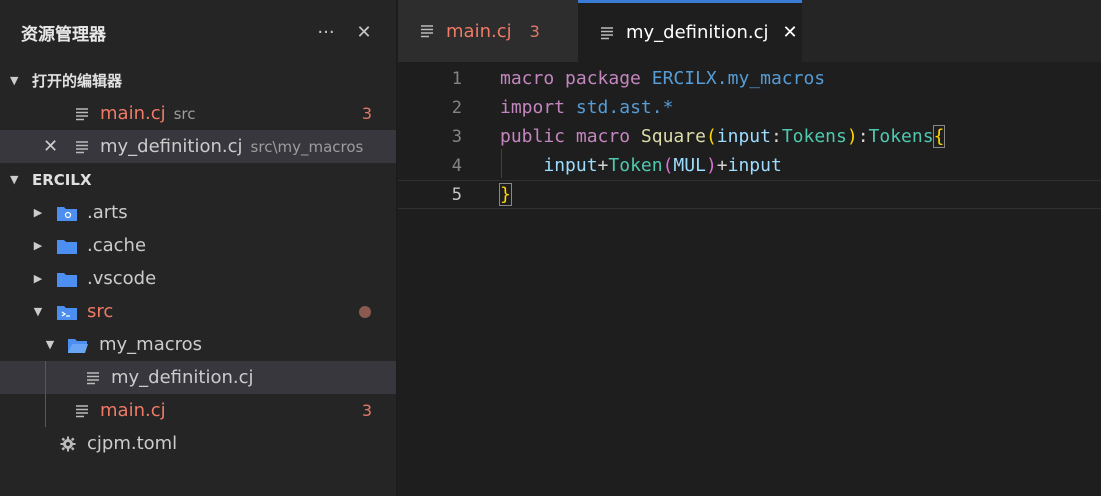 This screenshot has width=1101, height=496. Describe the element at coordinates (198, 113) in the screenshot. I see `open-editor-item: main.cj src 3` at that location.